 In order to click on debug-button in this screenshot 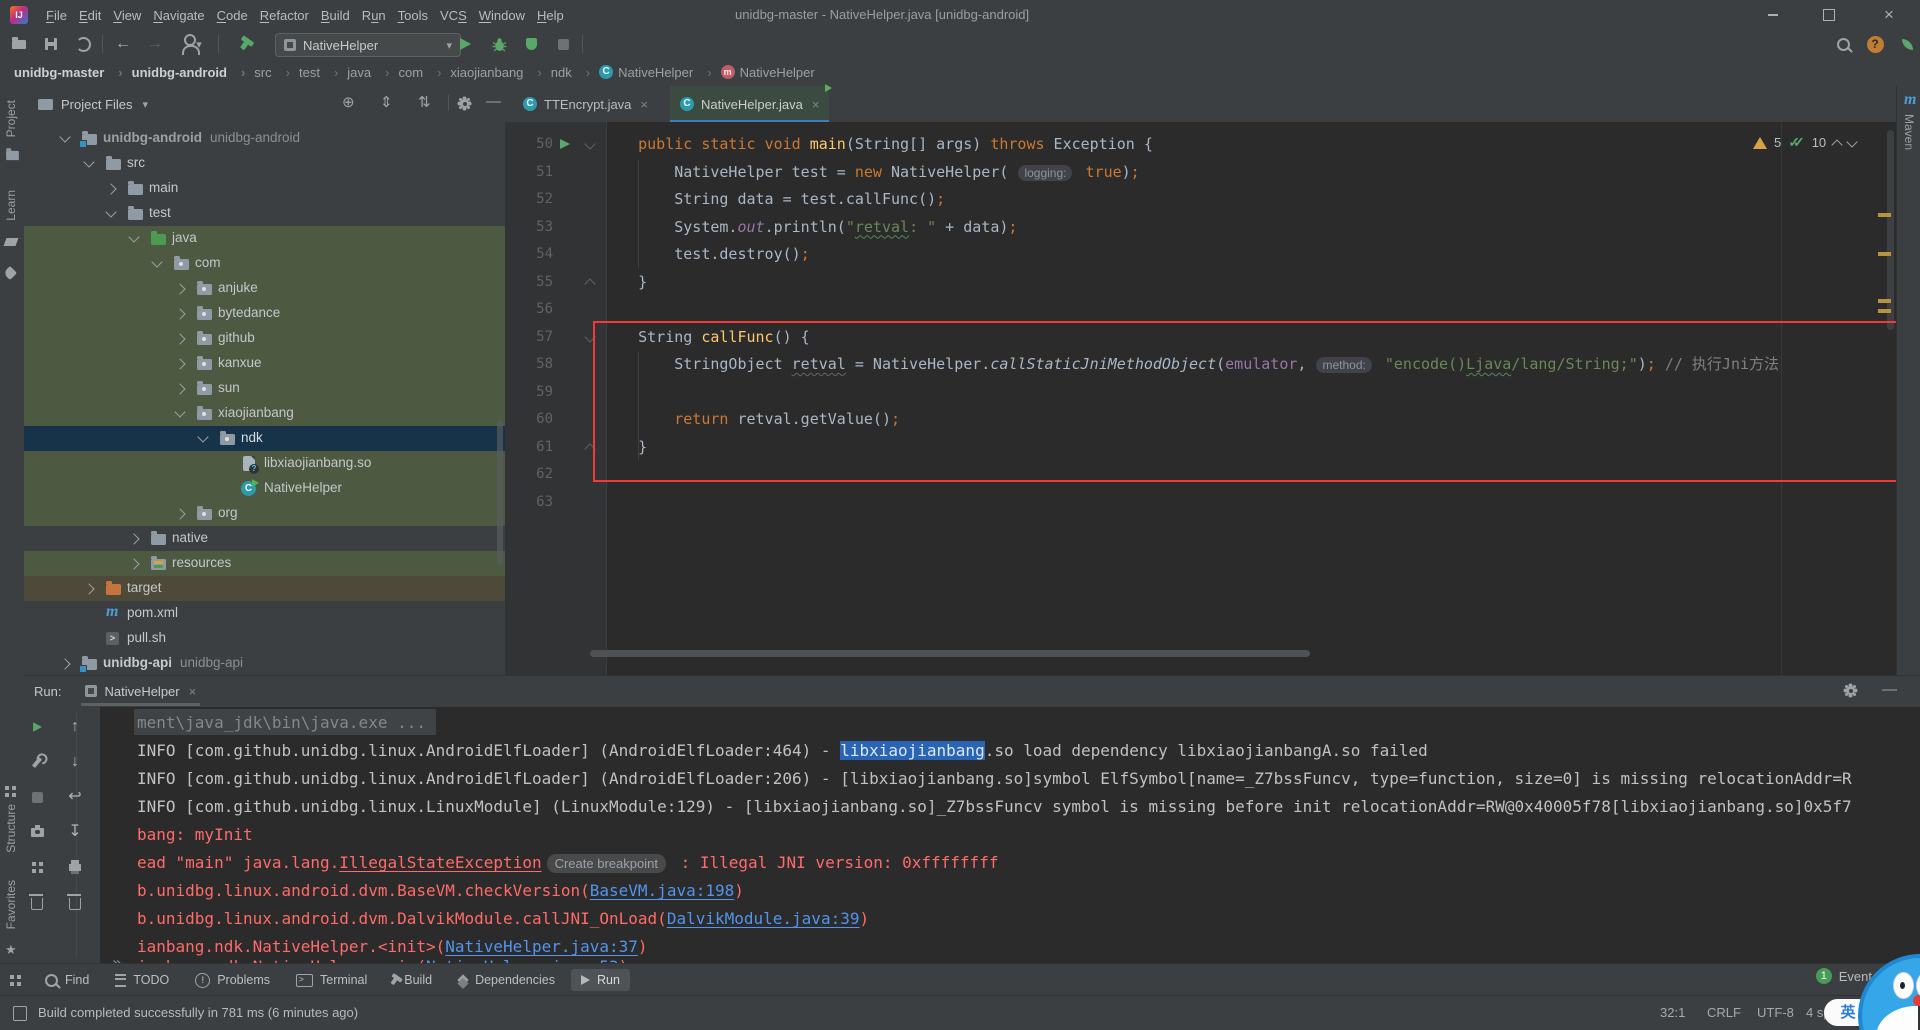, I will do `click(499, 44)`.